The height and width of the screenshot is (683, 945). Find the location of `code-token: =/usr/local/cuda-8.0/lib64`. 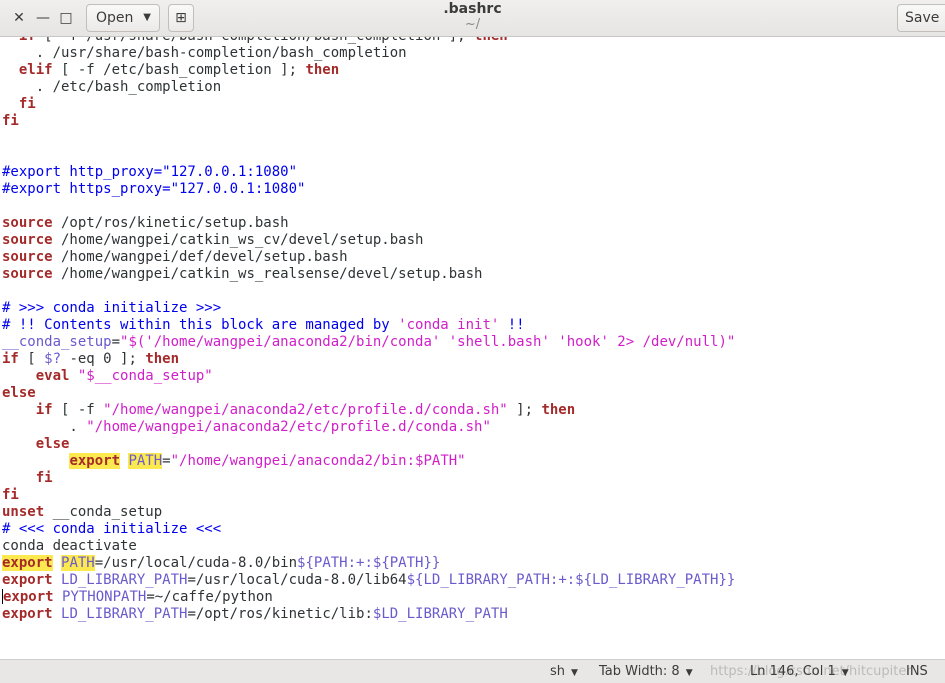

code-token: =/usr/local/cuda-8.0/lib64 is located at coordinates (297, 580).